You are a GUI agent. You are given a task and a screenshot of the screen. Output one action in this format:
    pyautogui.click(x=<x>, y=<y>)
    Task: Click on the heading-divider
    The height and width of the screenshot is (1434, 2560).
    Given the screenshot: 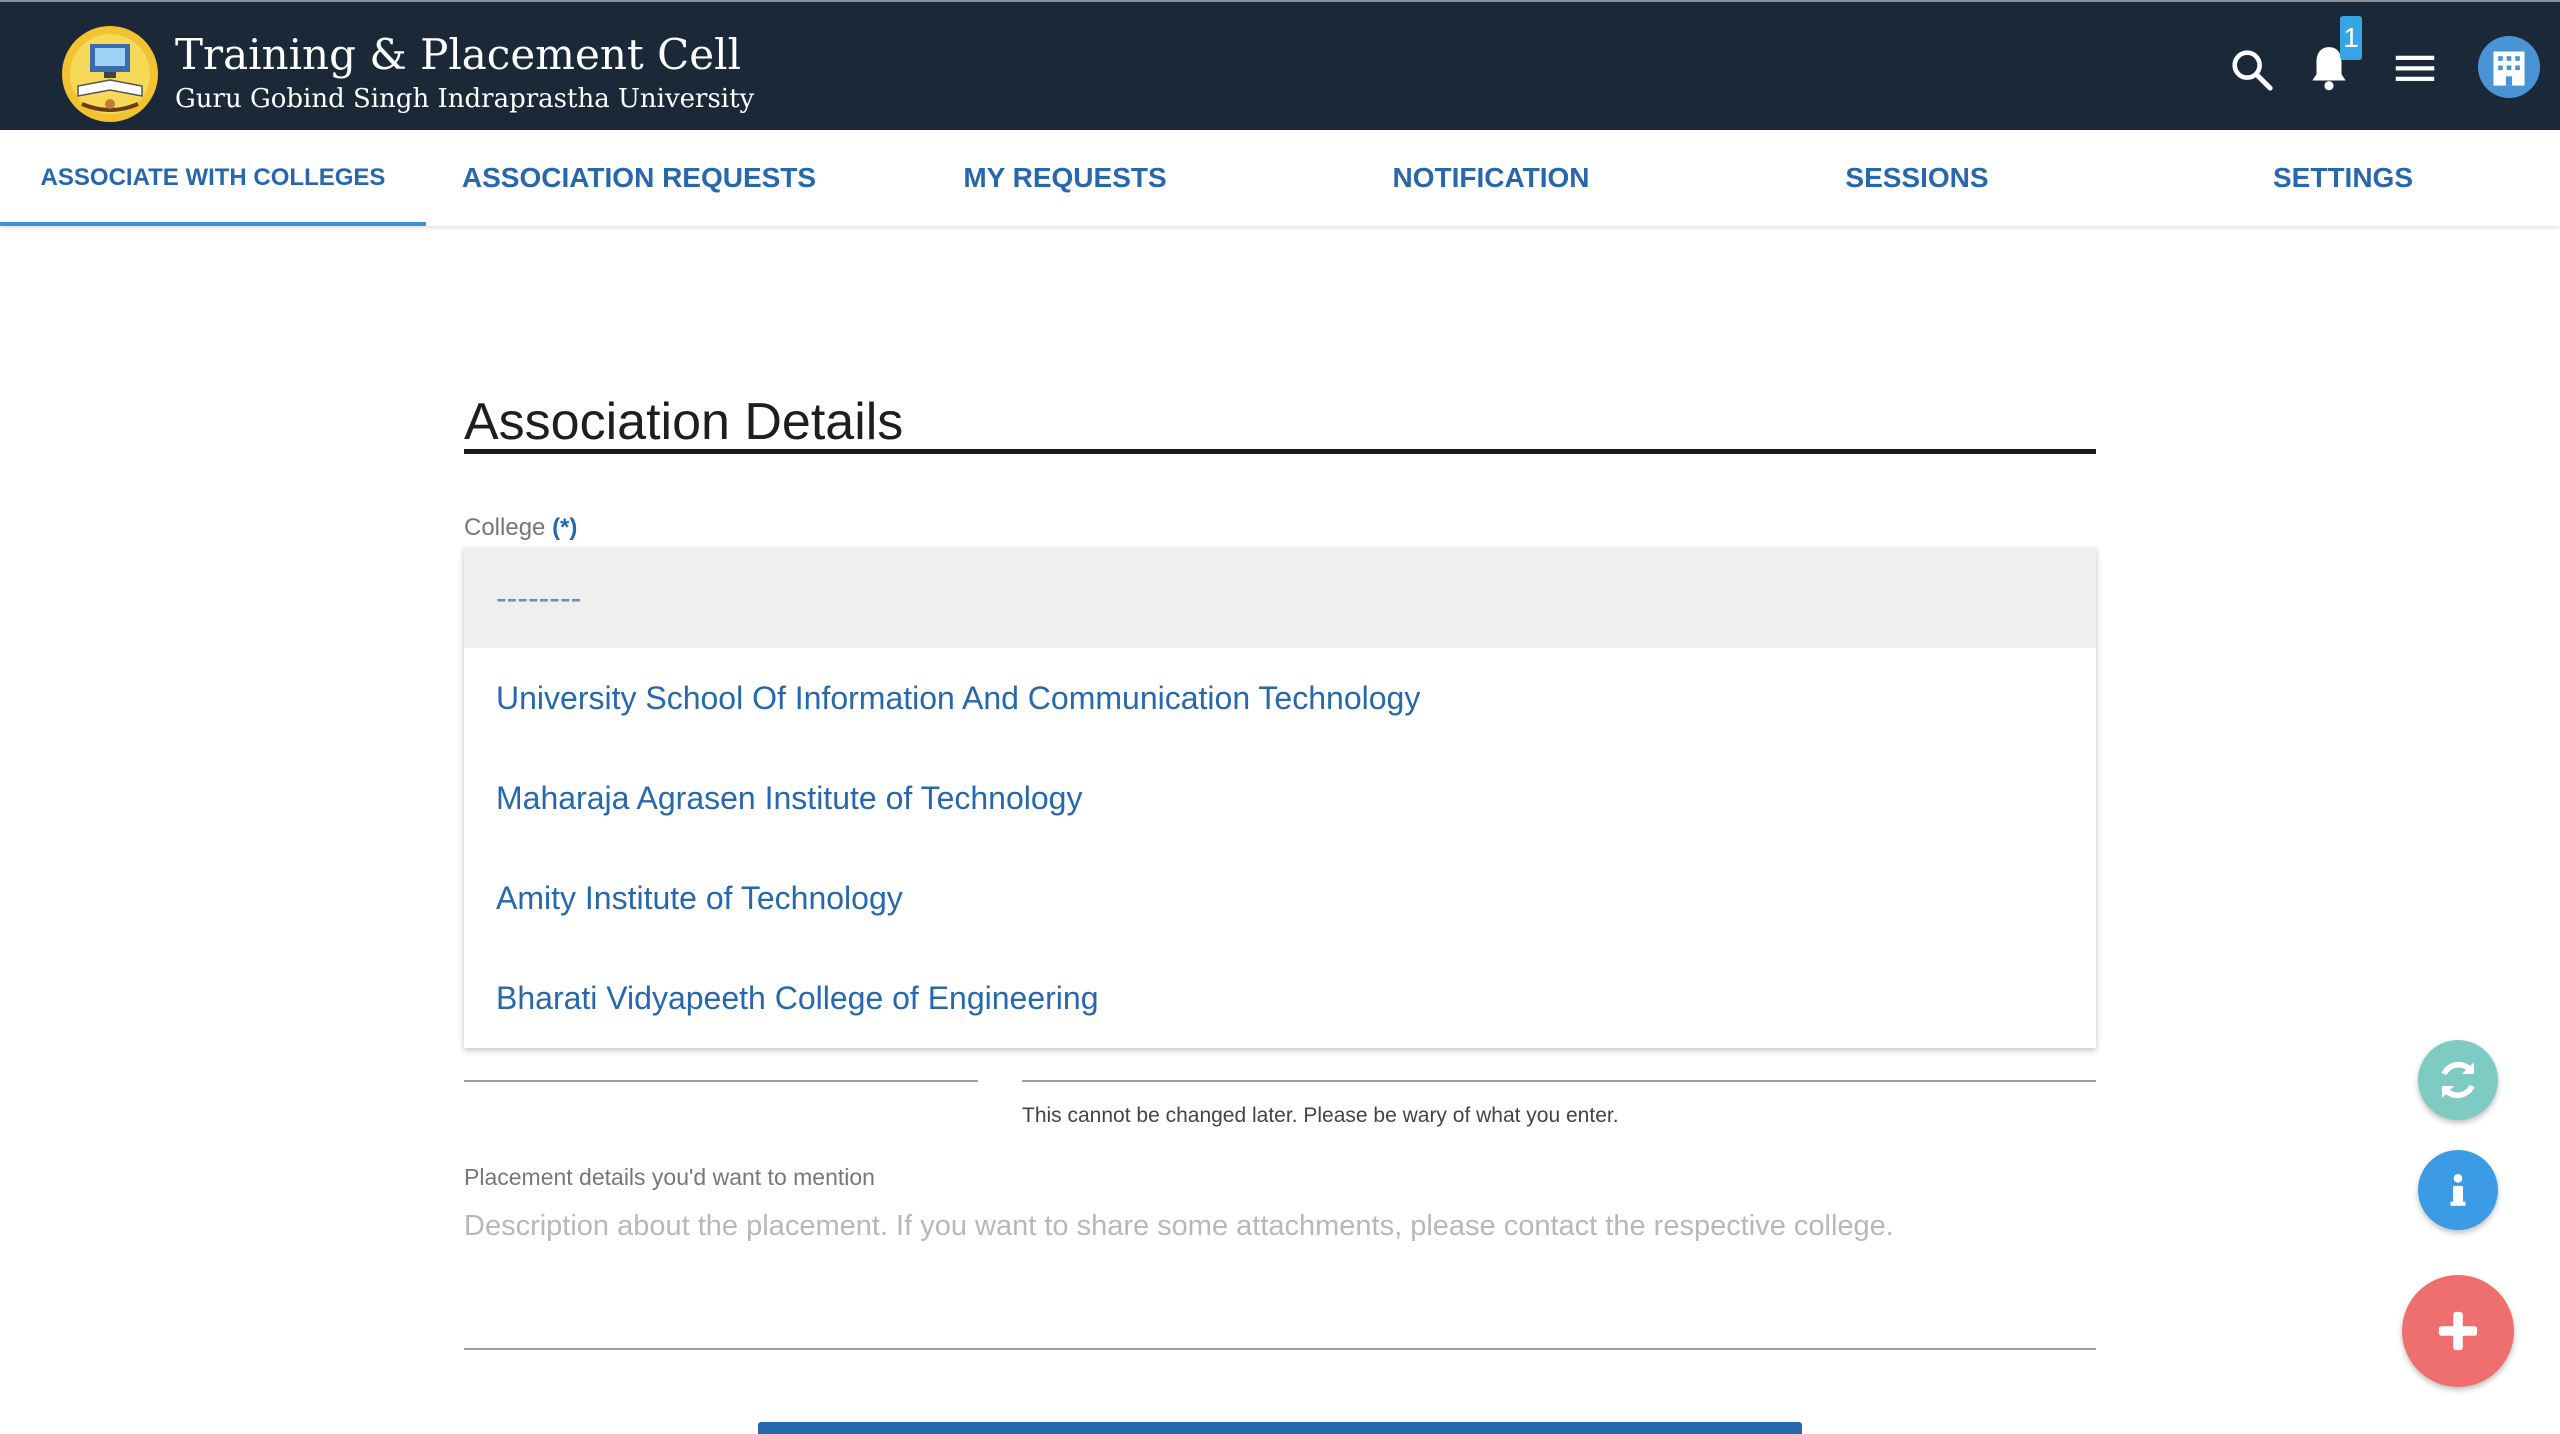 What is the action you would take?
    pyautogui.click(x=1280, y=451)
    